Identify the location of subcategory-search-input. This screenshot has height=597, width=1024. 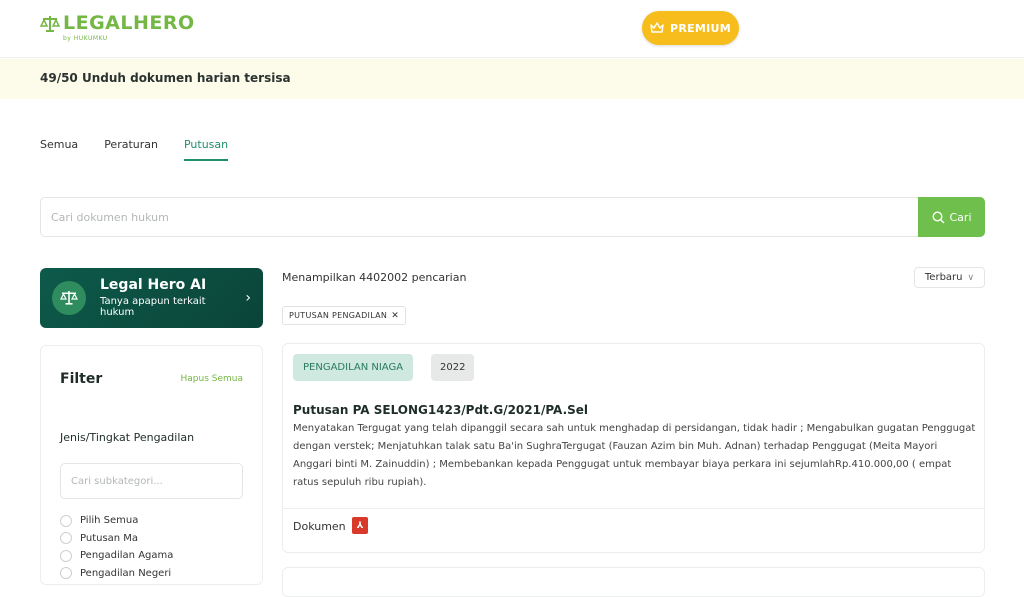
(151, 481).